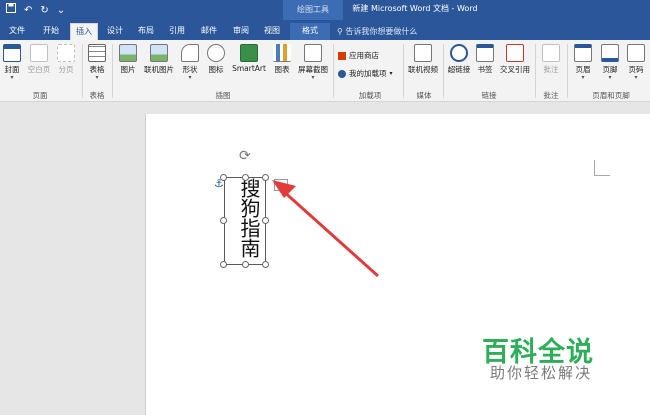  What do you see at coordinates (541, 373) in the screenshot?
I see `watermark-subtitle: 助你轻松解决` at bounding box center [541, 373].